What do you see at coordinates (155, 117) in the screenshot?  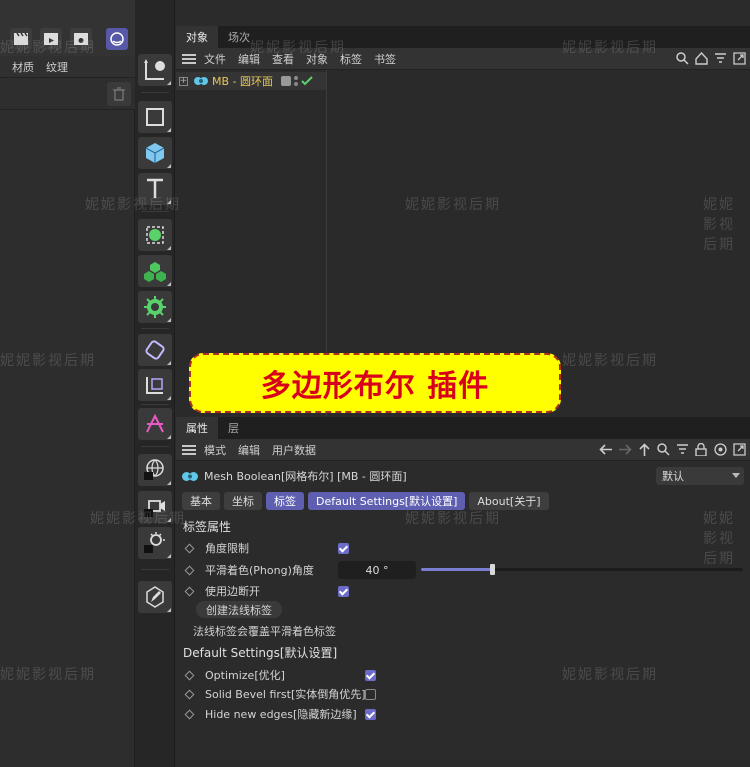 I see `rectangle-spline-icon` at bounding box center [155, 117].